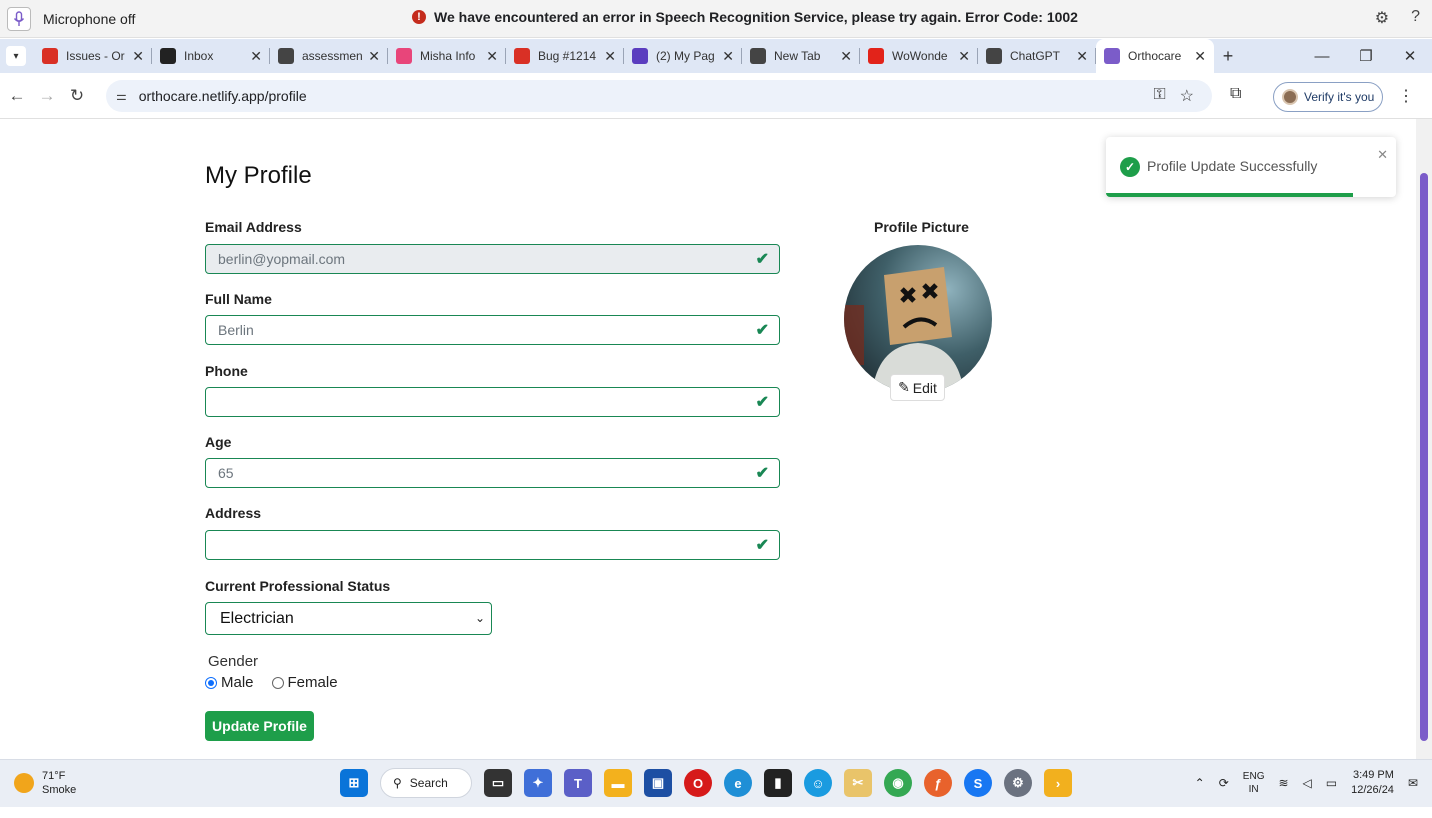  What do you see at coordinates (1112, 56) in the screenshot?
I see `orthocare-icon` at bounding box center [1112, 56].